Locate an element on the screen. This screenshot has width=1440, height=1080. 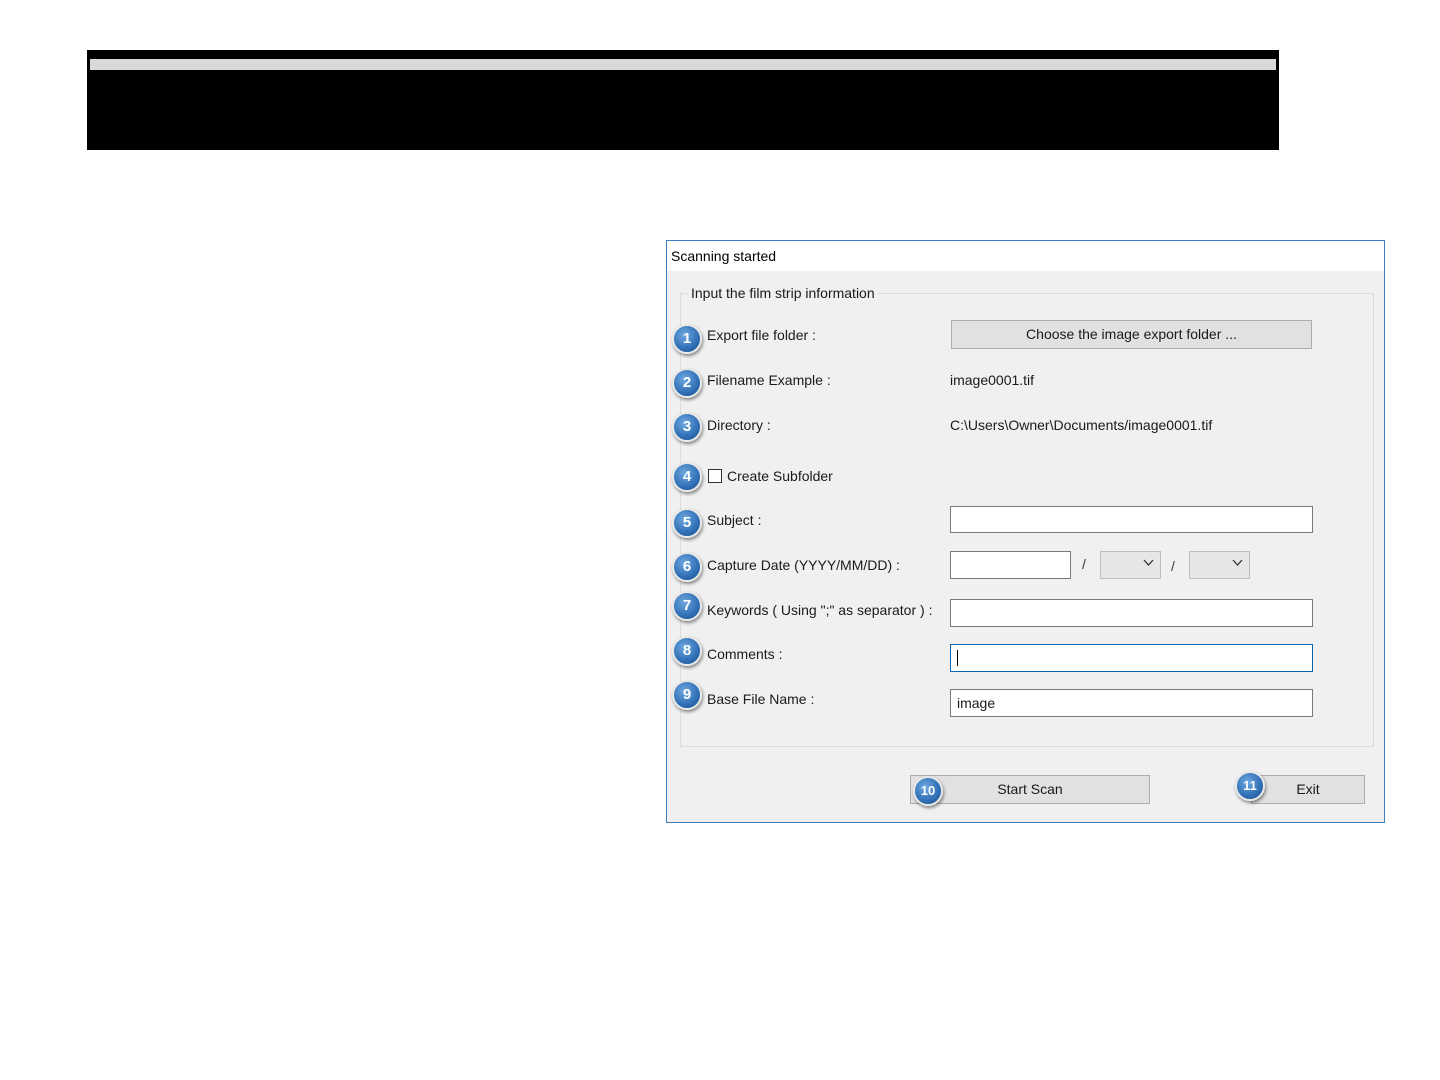
filename-example-value: image0001.tif is located at coordinates (992, 380).